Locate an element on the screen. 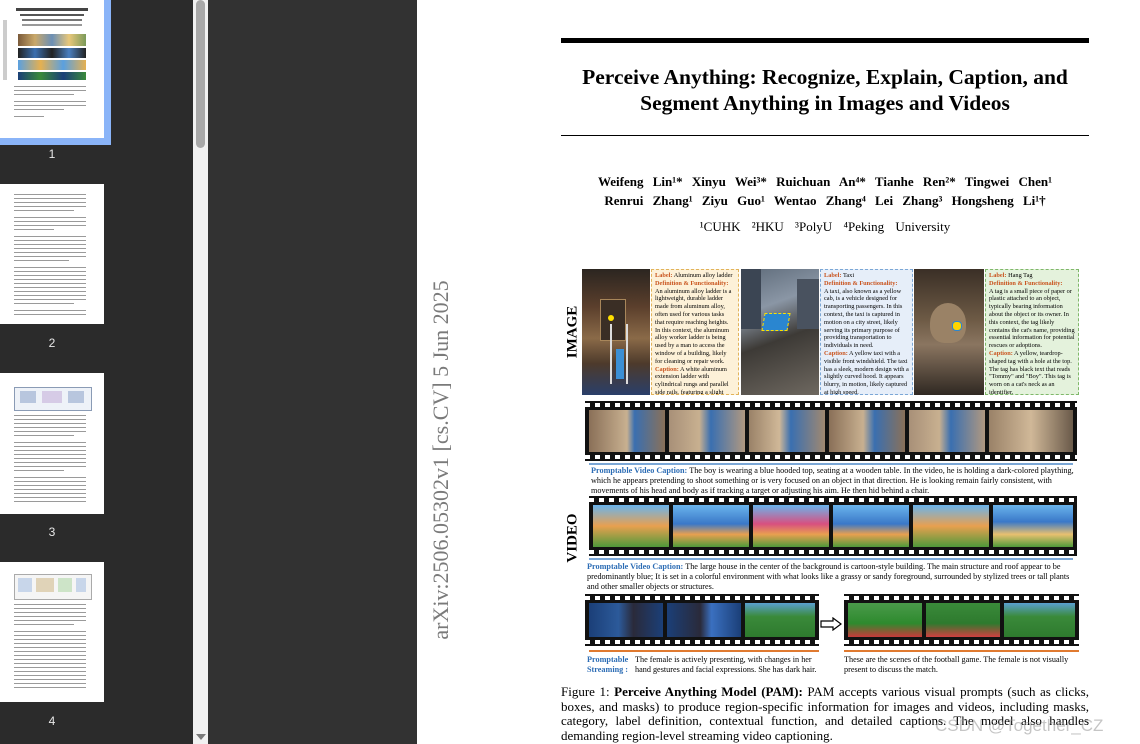 The width and height of the screenshot is (1140, 744). cat-photo is located at coordinates (949, 332).